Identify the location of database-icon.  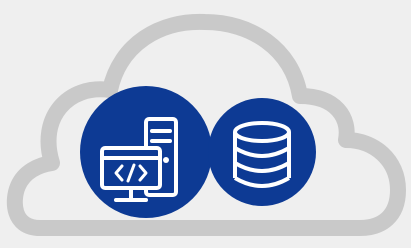
(262, 152).